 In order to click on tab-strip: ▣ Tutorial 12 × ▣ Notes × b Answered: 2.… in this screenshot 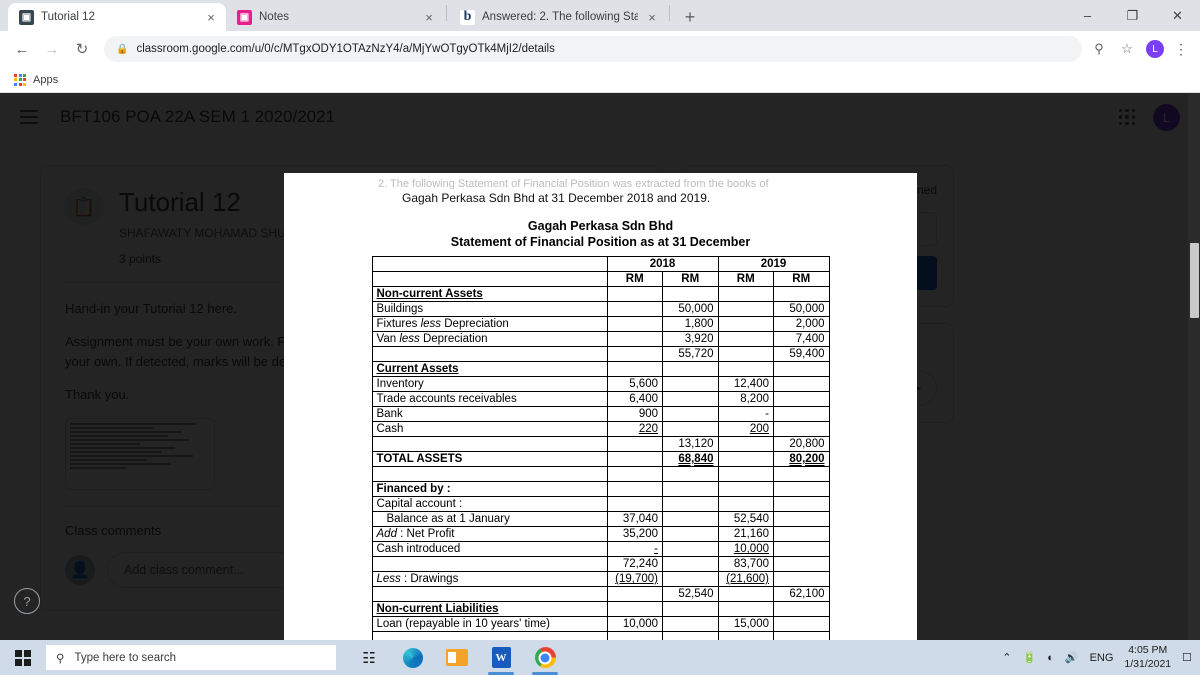, I will do `click(600, 15)`.